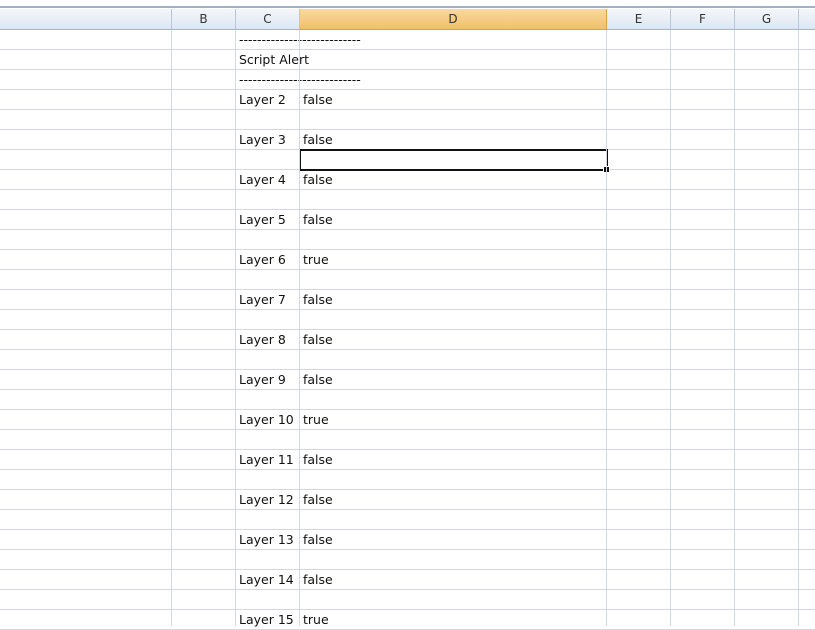 The image size is (815, 630). Describe the element at coordinates (204, 19) in the screenshot. I see `column-header-b: B` at that location.